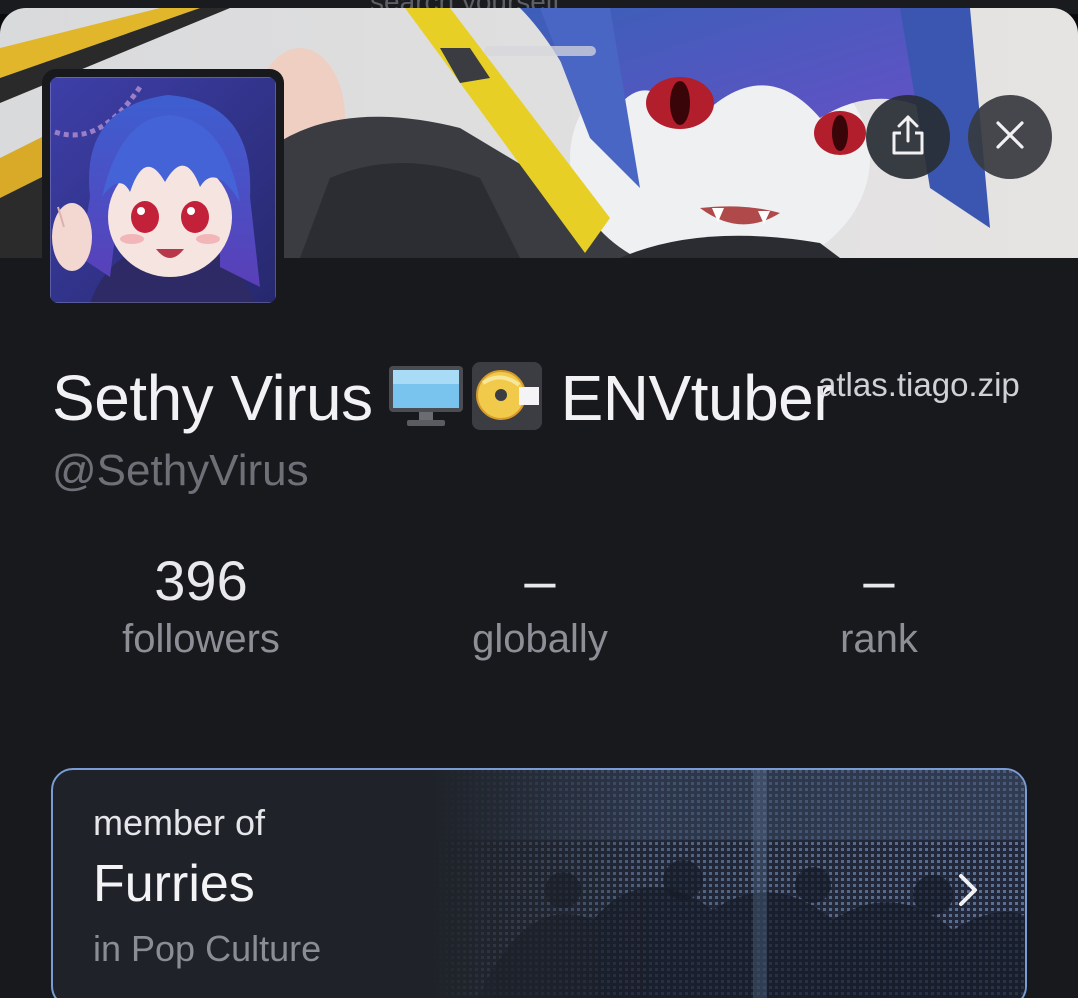 The image size is (1078, 998). I want to click on stat-rank: – rank, so click(879, 605).